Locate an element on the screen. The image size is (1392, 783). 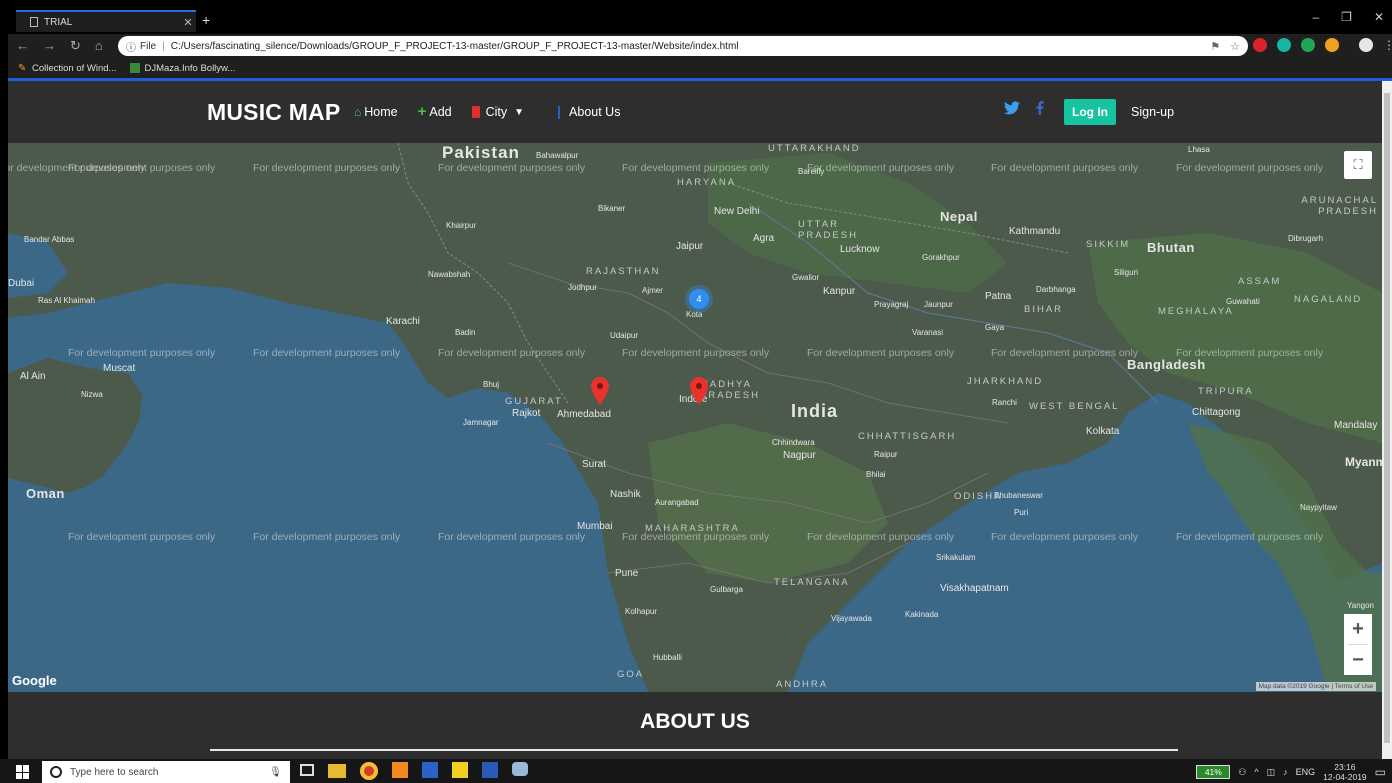
file-explorer-icon is located at coordinates (337, 771).